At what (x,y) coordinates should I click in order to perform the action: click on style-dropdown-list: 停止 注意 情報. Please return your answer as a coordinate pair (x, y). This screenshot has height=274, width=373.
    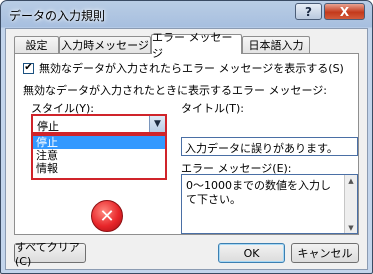
    Looking at the image, I should click on (99, 157).